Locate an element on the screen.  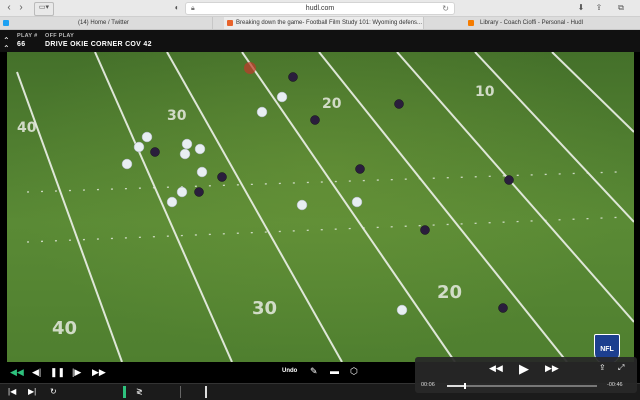
play-number: 66 is located at coordinates (21, 44).